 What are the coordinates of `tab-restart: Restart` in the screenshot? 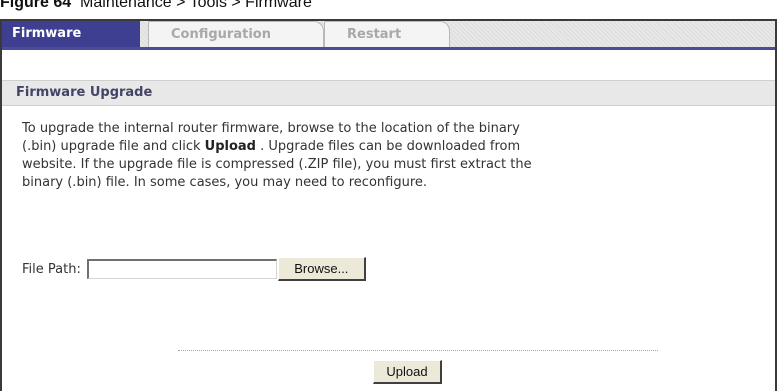 It's located at (387, 34).